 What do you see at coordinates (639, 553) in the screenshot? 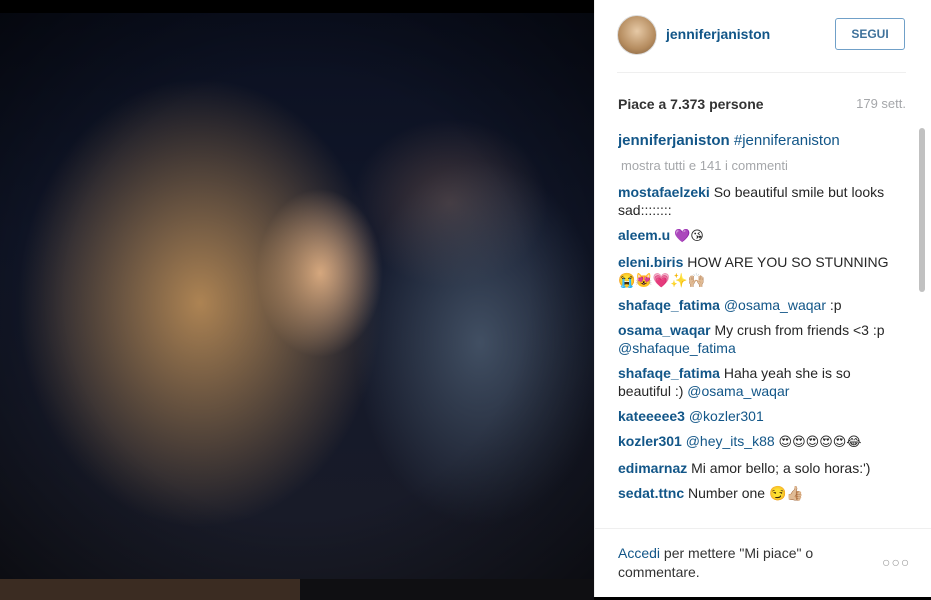
I see `login-link: Accedi` at bounding box center [639, 553].